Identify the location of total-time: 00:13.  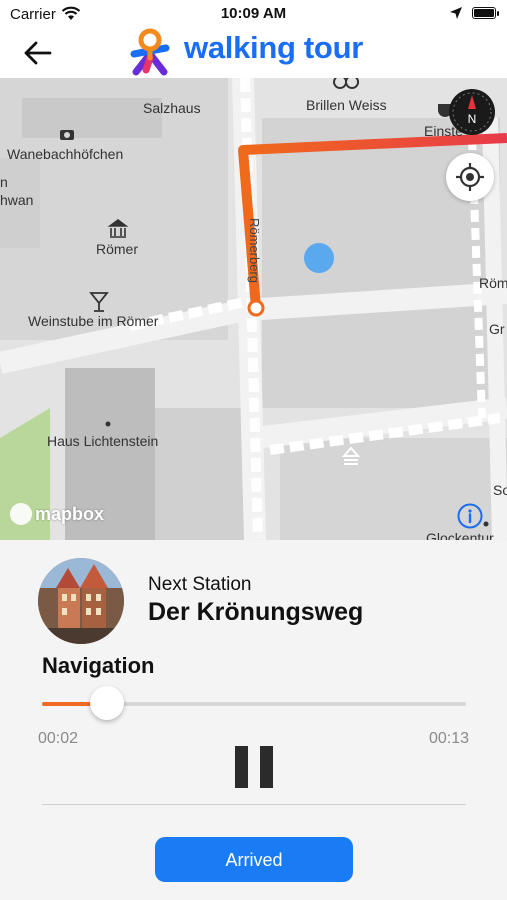
(448, 738).